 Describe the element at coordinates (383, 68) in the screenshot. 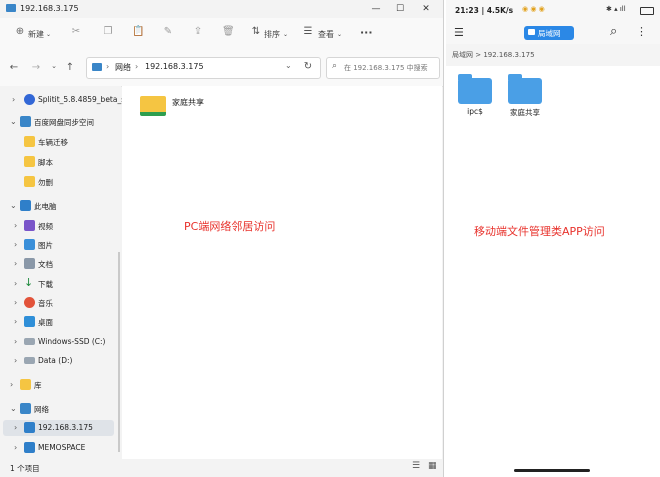

I see `search-box: ⌕ 在 192.168.3.175 中搜索` at that location.